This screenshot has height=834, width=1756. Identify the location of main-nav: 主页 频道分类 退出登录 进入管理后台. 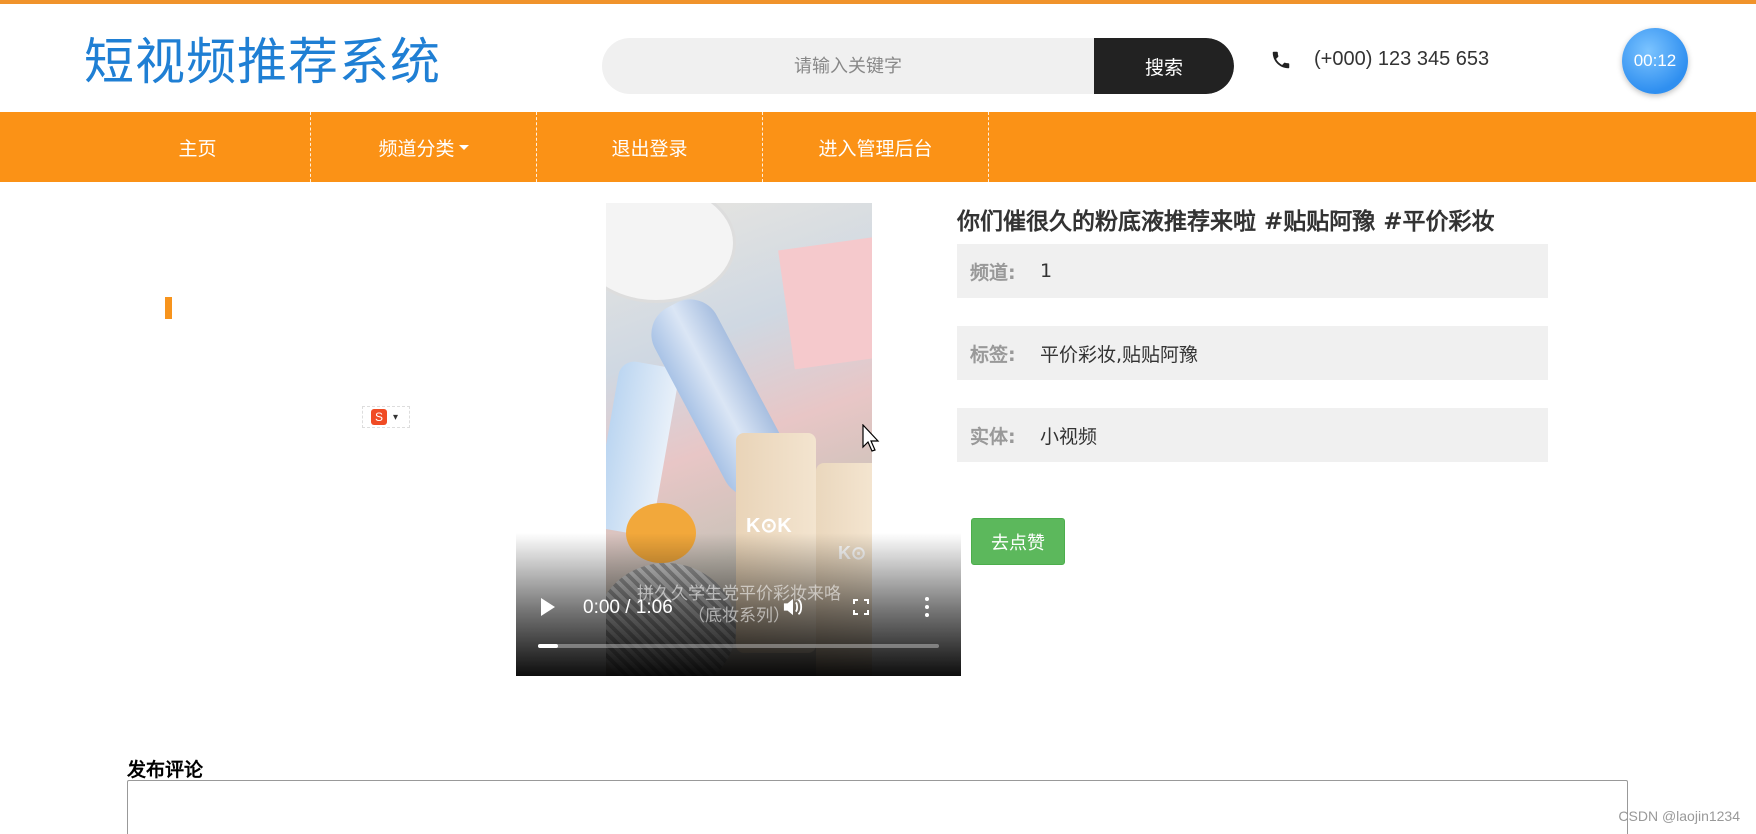
(878, 147).